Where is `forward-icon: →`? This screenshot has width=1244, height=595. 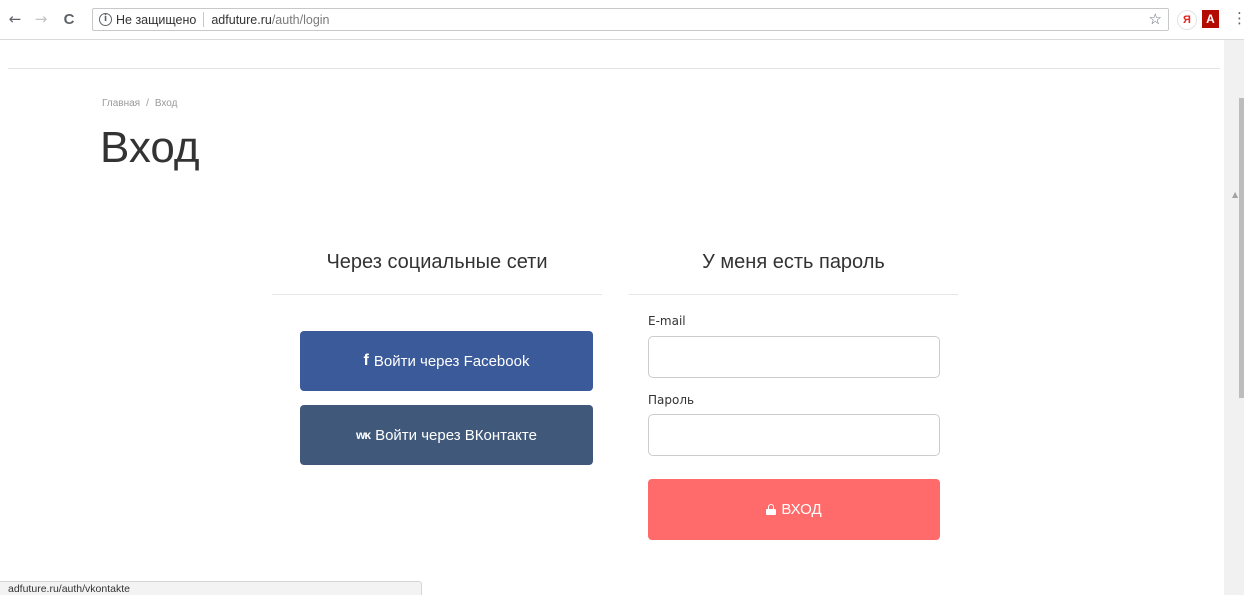
forward-icon: → is located at coordinates (41, 19).